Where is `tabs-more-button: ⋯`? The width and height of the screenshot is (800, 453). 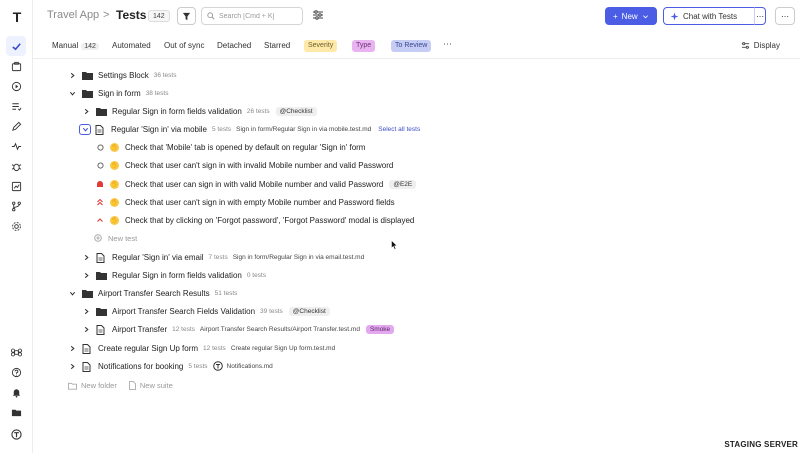
tabs-more-button: ⋯ is located at coordinates (447, 44).